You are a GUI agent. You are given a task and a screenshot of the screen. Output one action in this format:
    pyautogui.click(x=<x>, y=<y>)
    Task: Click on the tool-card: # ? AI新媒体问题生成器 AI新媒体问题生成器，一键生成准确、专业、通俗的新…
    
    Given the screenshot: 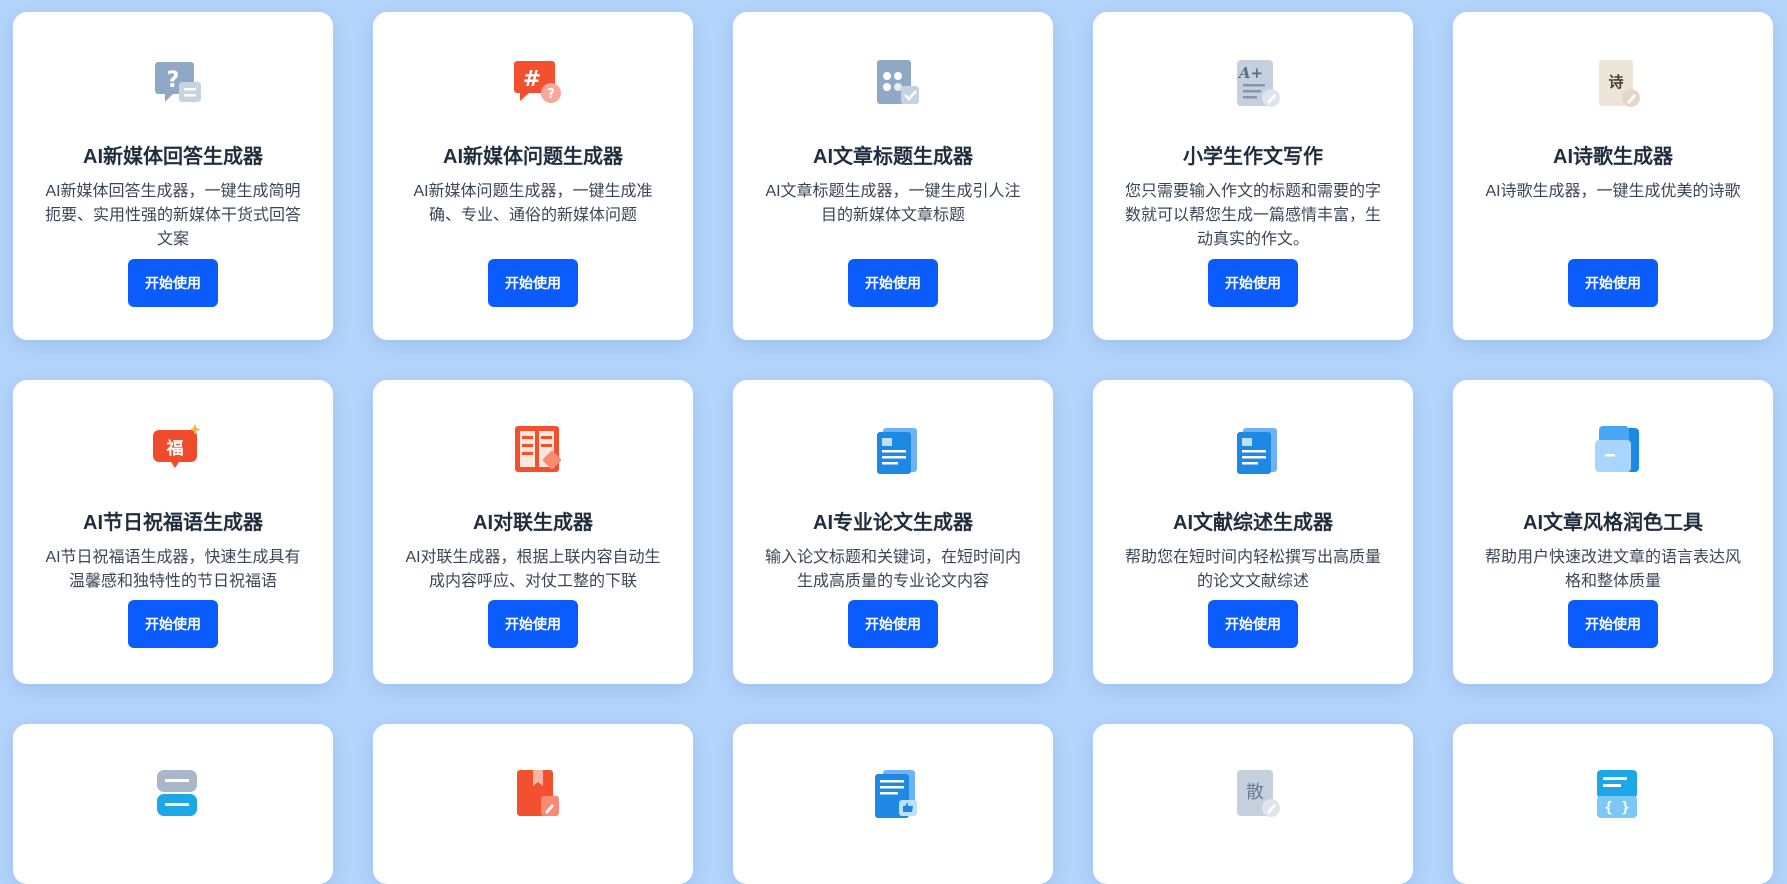 What is the action you would take?
    pyautogui.click(x=533, y=176)
    